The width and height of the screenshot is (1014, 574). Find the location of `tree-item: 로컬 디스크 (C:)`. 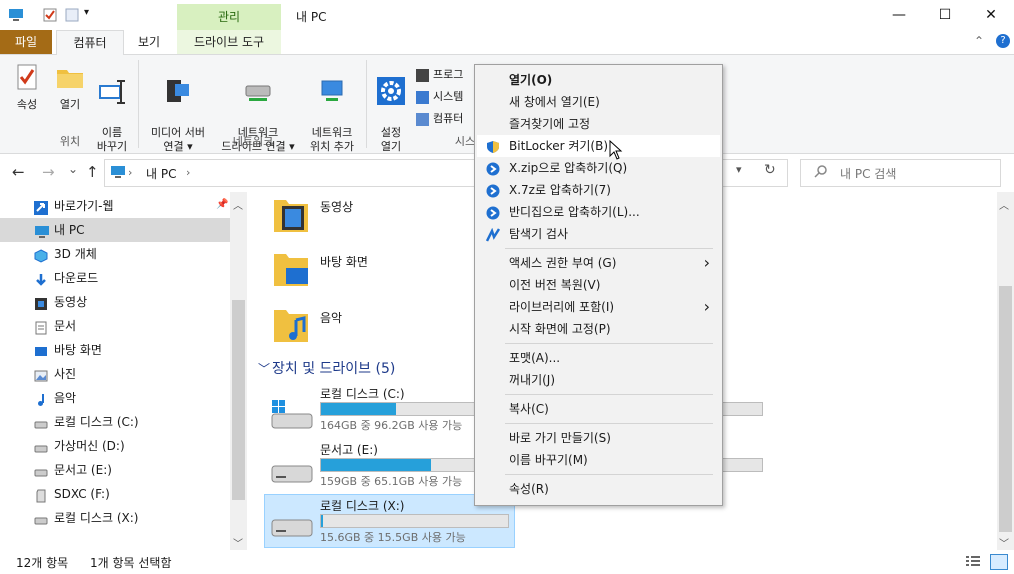

tree-item: 로컬 디스크 (C:) is located at coordinates (115, 422).